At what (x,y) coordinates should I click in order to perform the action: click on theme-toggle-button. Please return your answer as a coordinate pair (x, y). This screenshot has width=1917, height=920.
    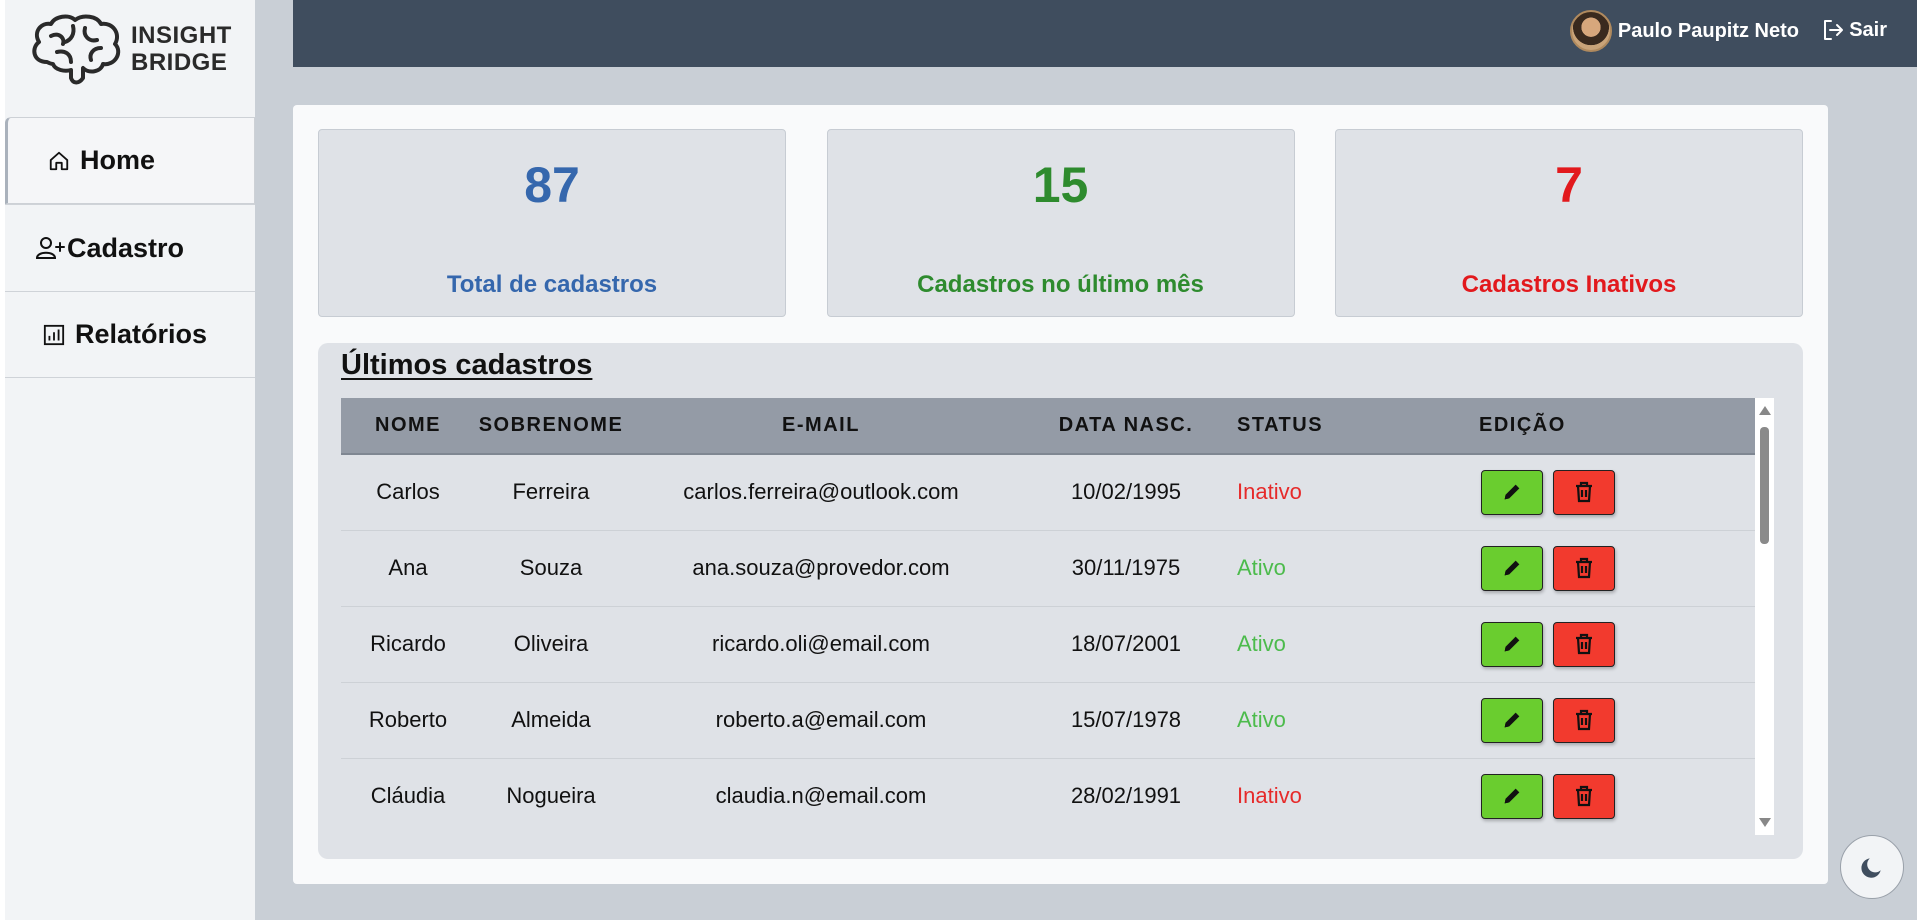
    Looking at the image, I should click on (1872, 867).